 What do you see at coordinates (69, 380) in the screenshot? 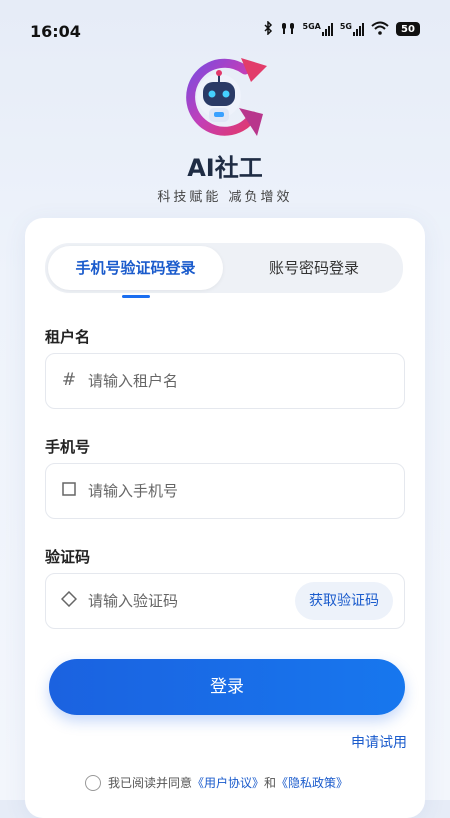
I see `hash-icon: #` at bounding box center [69, 380].